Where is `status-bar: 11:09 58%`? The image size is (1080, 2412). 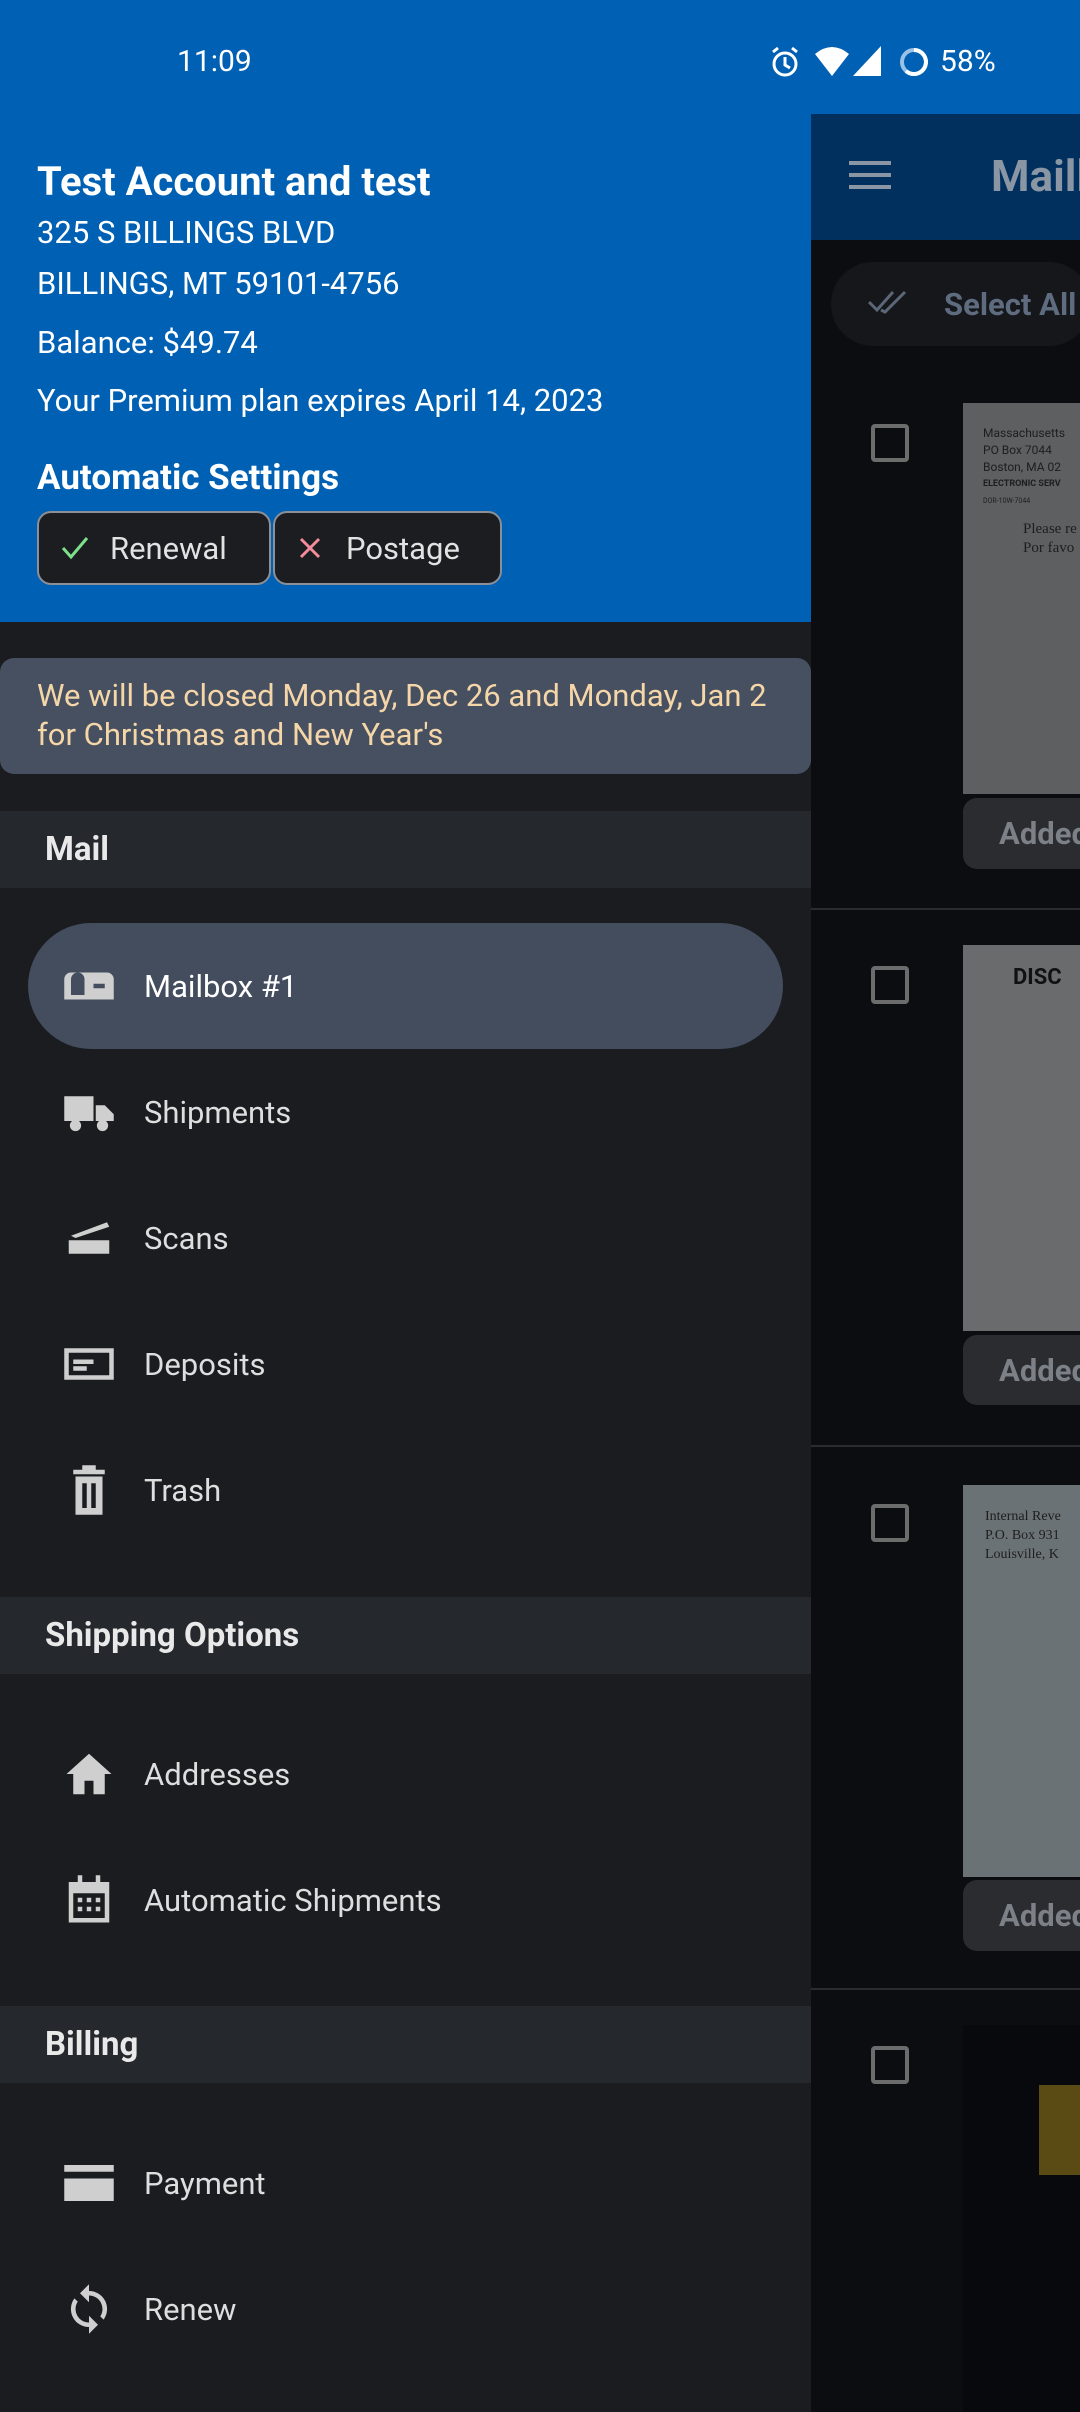 status-bar: 11:09 58% is located at coordinates (540, 57).